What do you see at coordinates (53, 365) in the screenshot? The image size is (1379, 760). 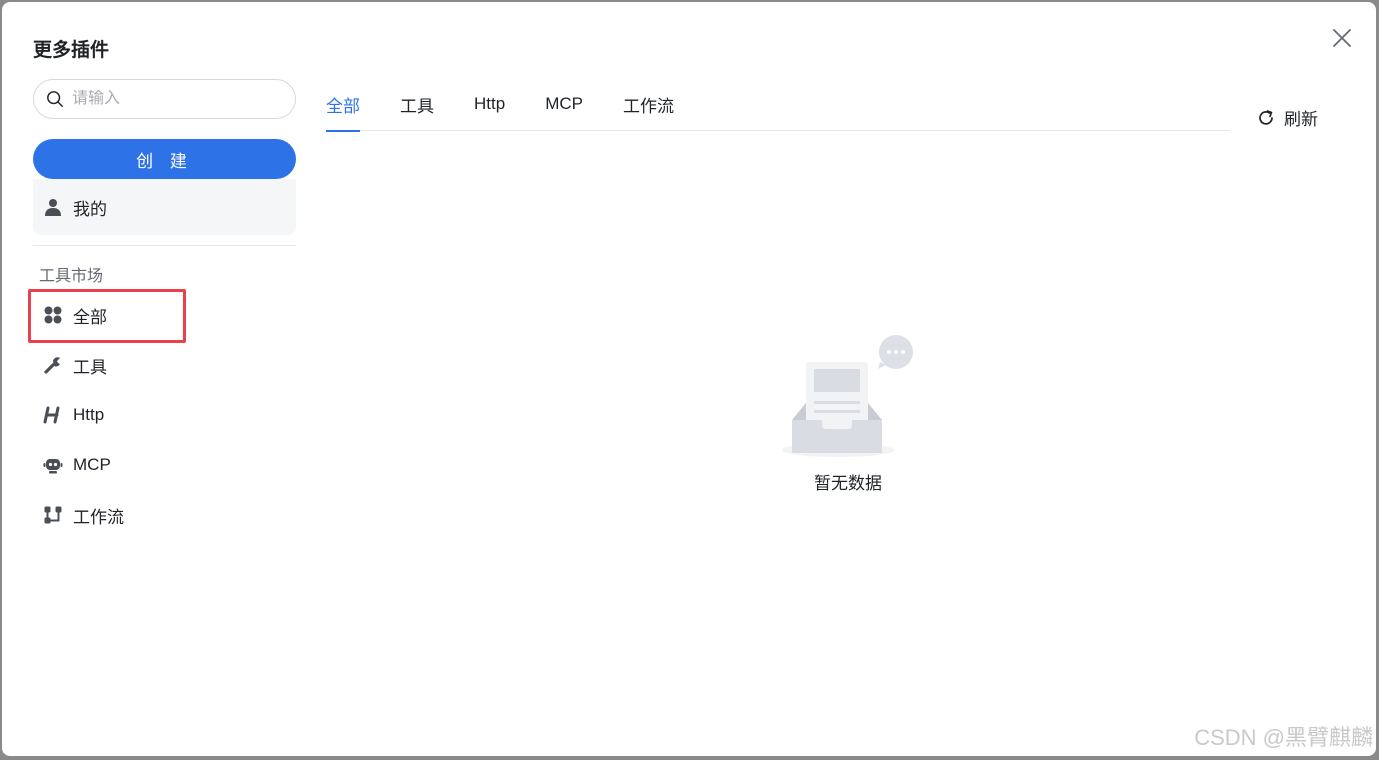 I see `wrench-icon` at bounding box center [53, 365].